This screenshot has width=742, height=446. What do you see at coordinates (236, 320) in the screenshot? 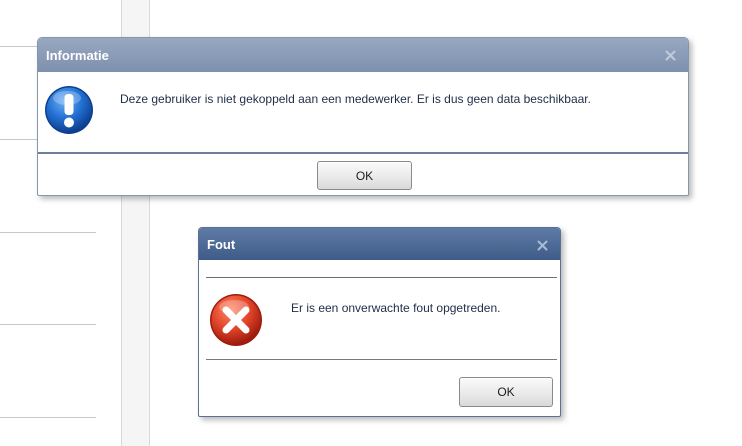
I see `error-icon` at bounding box center [236, 320].